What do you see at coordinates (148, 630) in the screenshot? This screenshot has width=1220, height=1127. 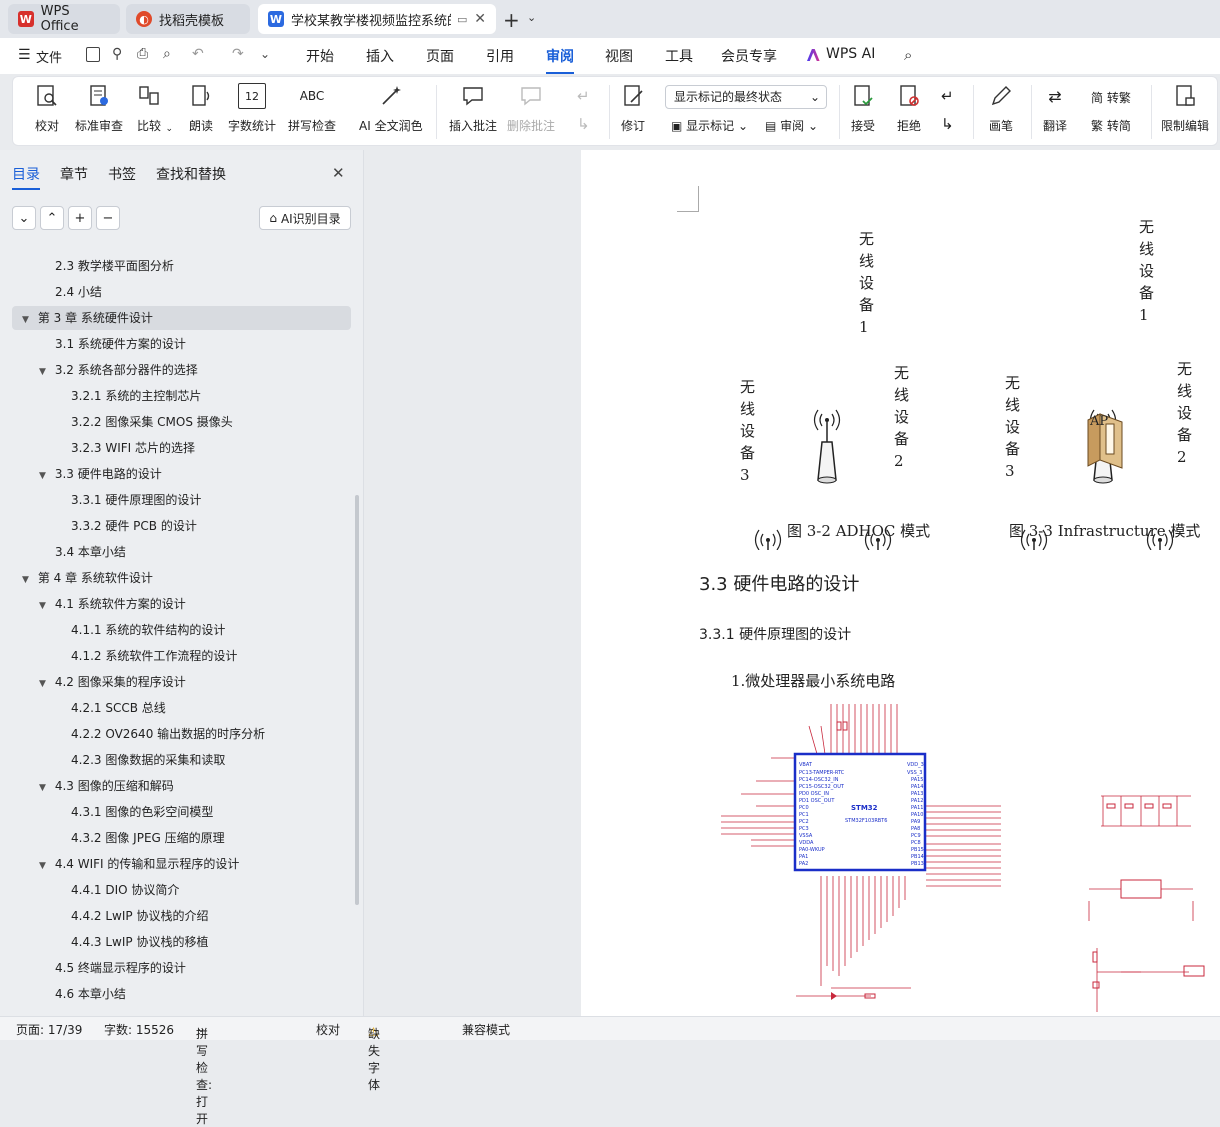 I see `toc-item: 4.1.1 系统的软件结构的设计` at bounding box center [148, 630].